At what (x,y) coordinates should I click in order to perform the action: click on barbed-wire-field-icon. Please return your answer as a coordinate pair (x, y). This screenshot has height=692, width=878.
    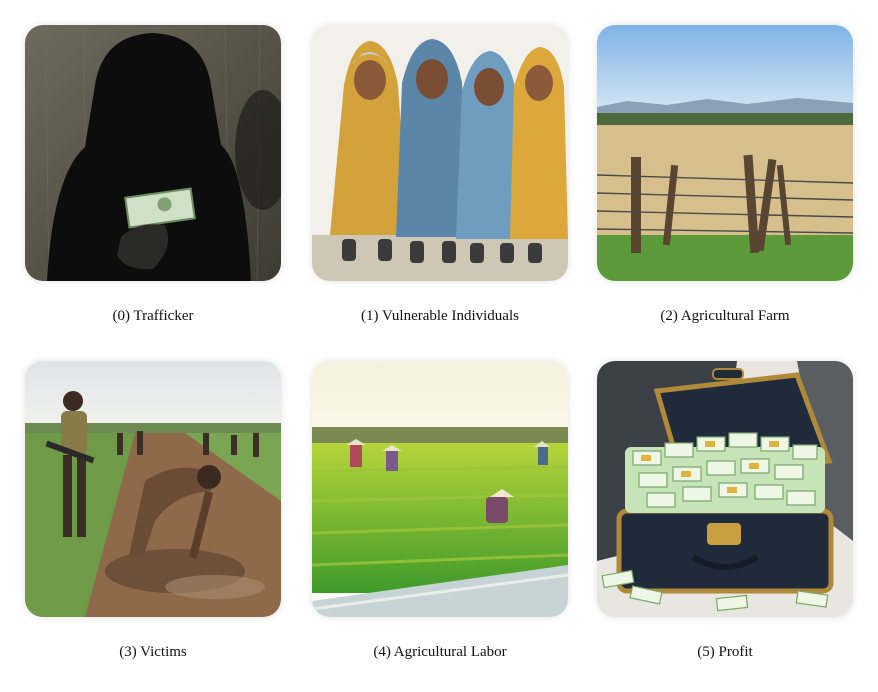
    Looking at the image, I should click on (725, 153).